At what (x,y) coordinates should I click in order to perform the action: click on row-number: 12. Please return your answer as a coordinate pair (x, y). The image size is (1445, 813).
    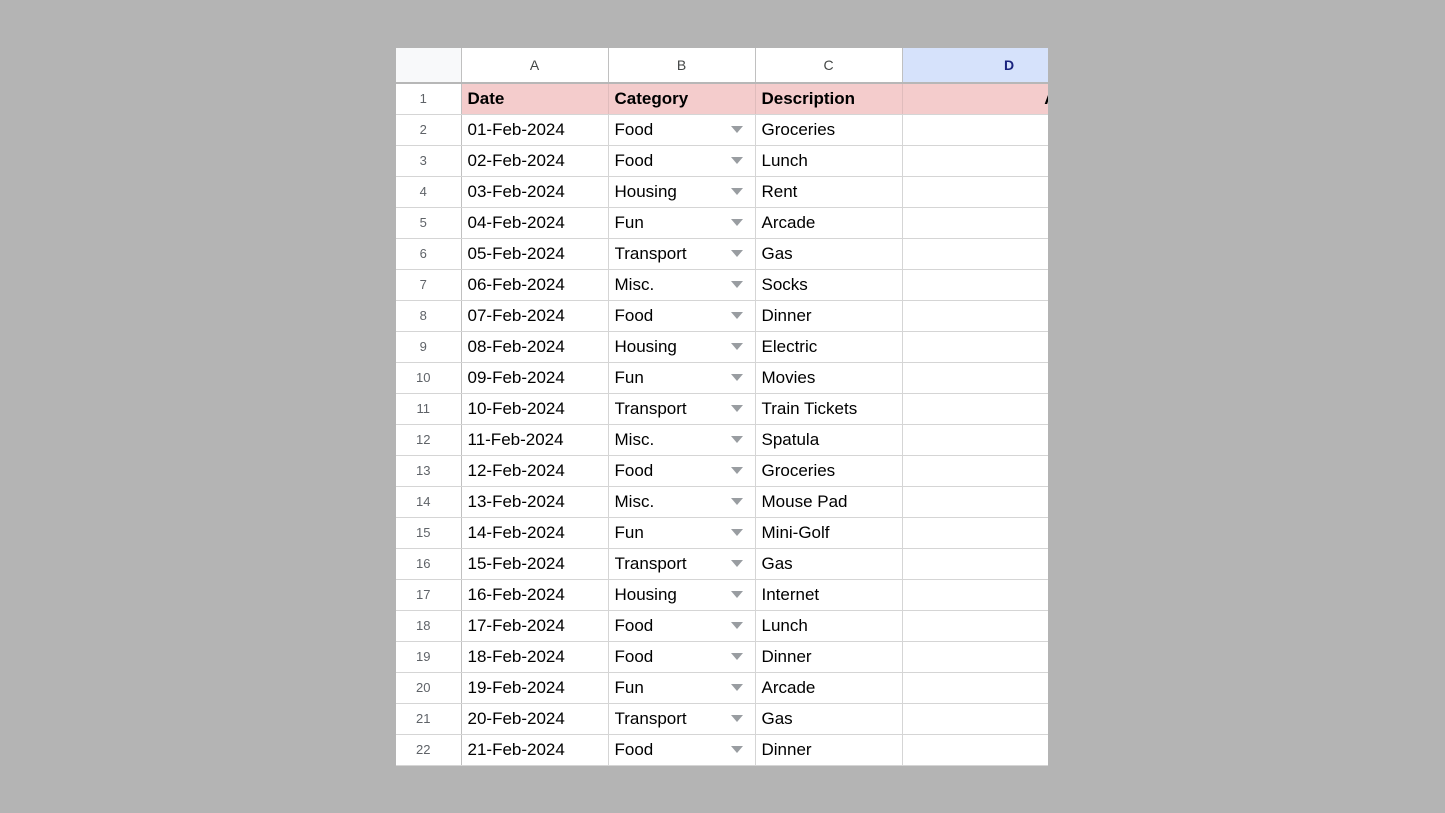
    Looking at the image, I should click on (429, 440).